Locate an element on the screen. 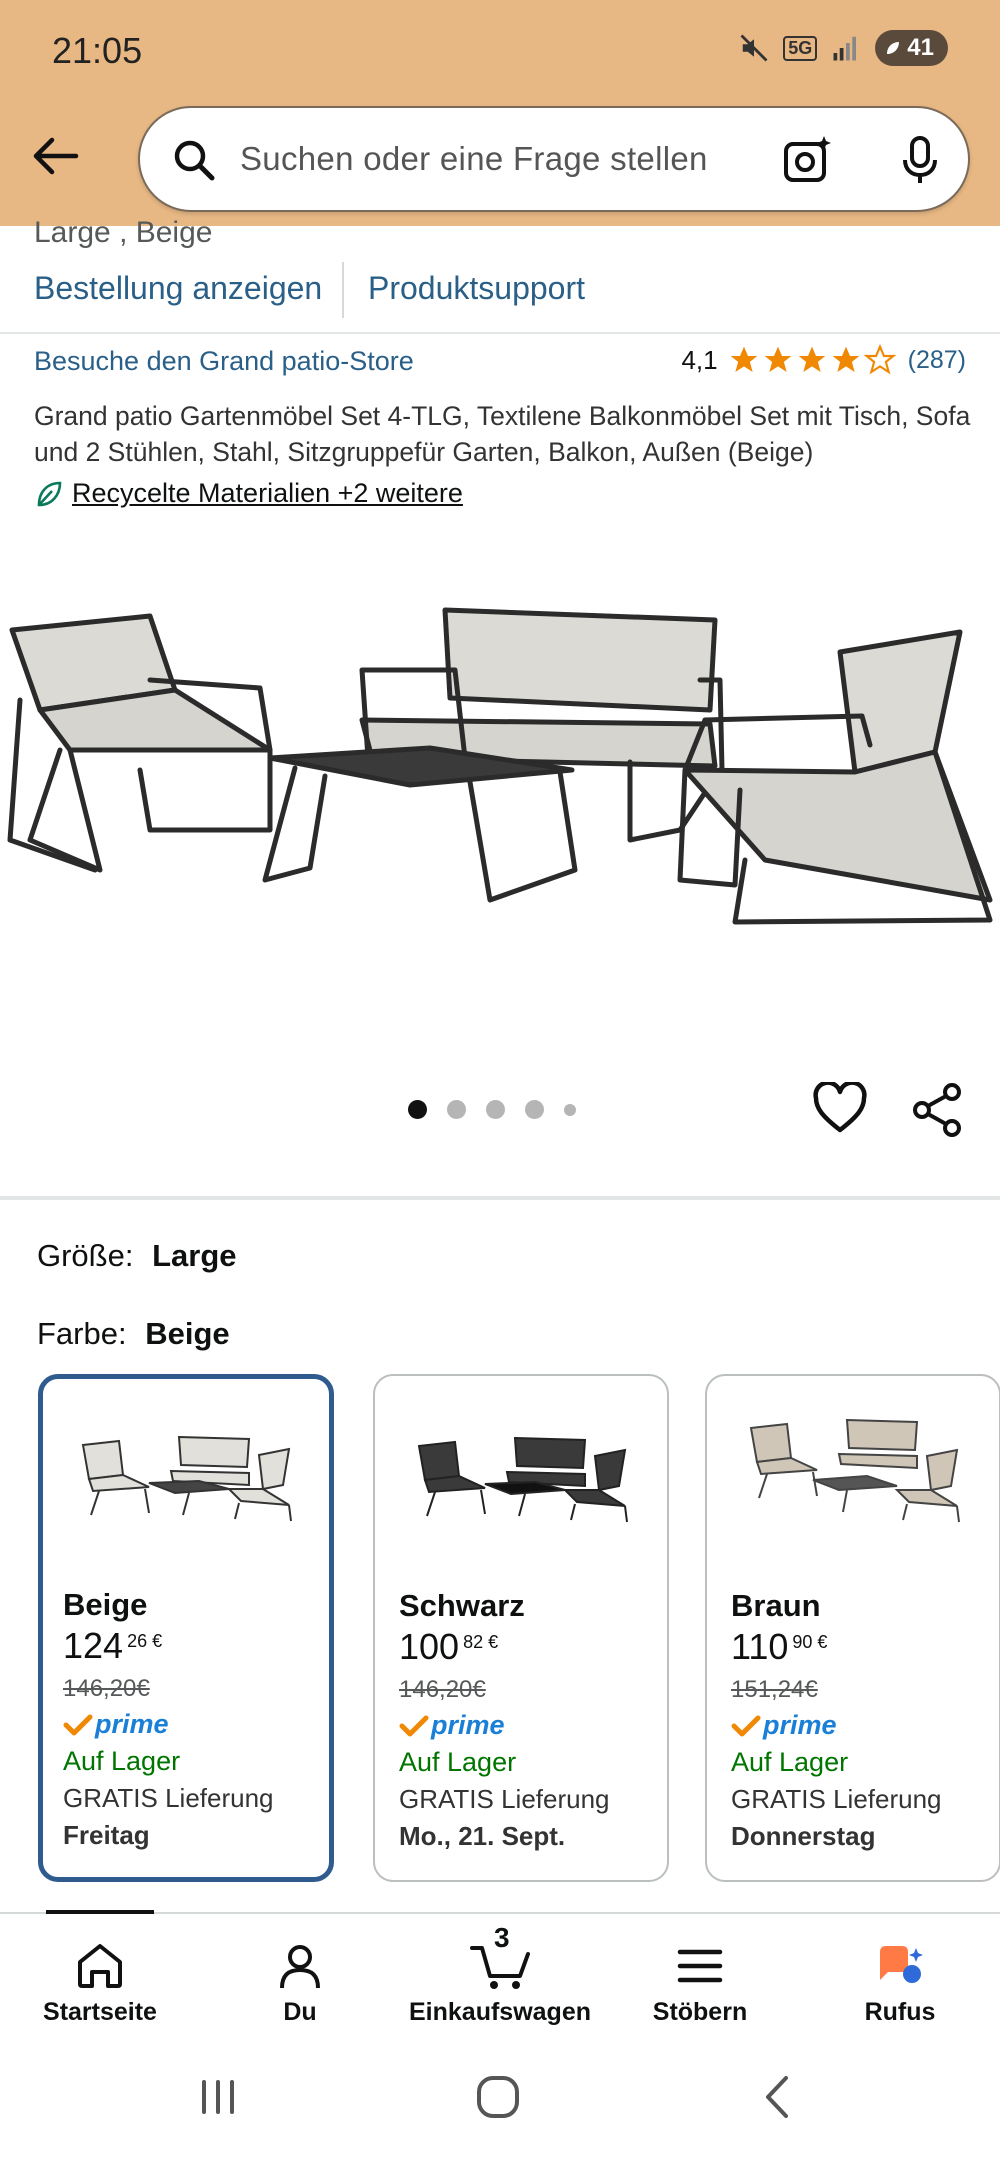  status-time: 21:05 is located at coordinates (97, 50).